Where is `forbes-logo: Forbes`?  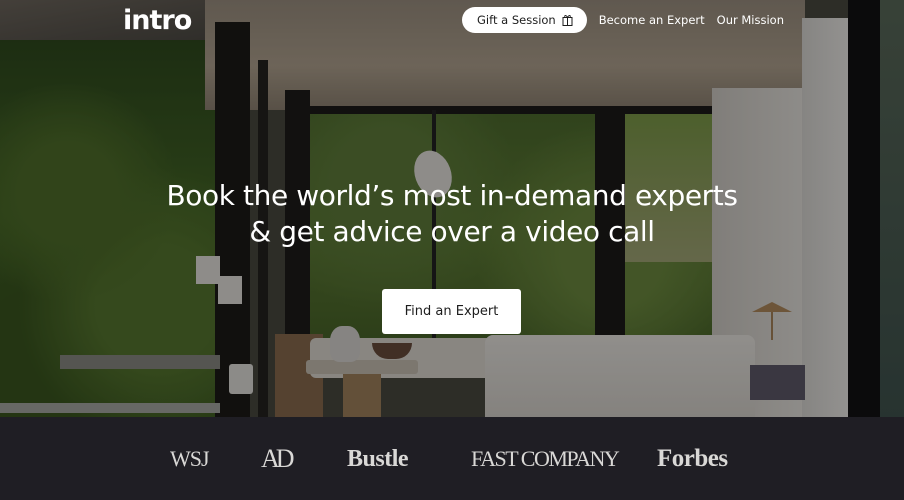
forbes-logo: Forbes is located at coordinates (692, 458).